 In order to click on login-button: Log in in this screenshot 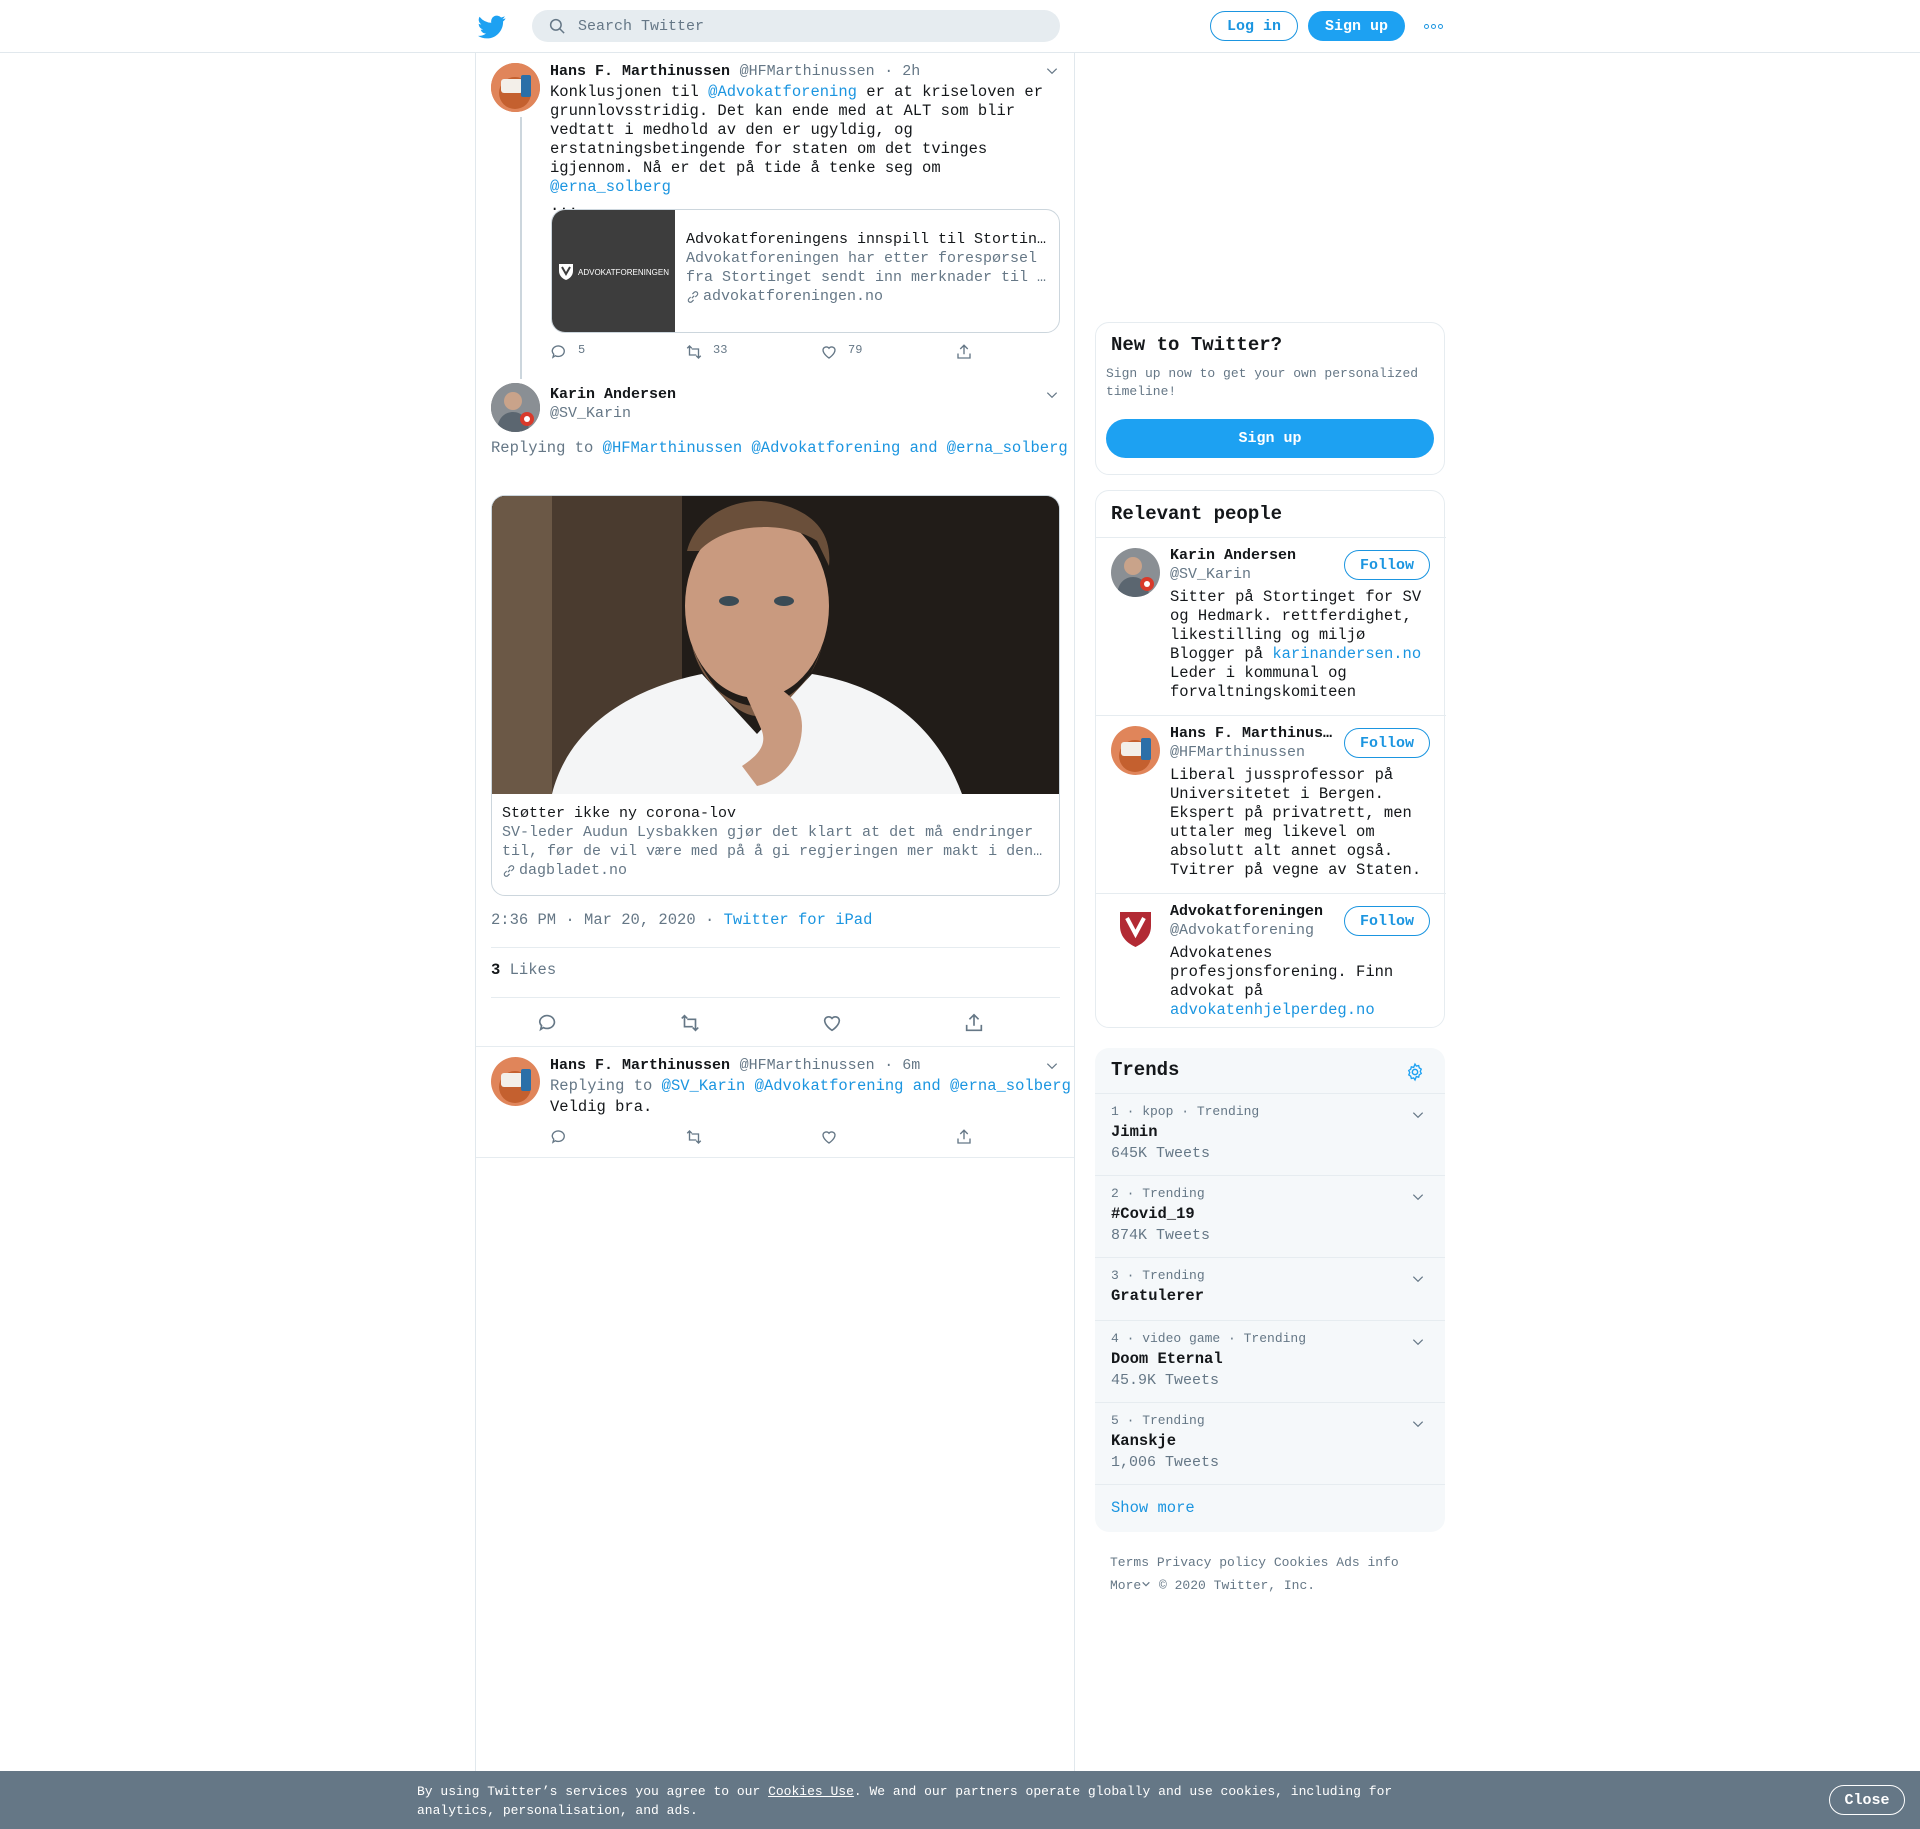, I will do `click(1254, 26)`.